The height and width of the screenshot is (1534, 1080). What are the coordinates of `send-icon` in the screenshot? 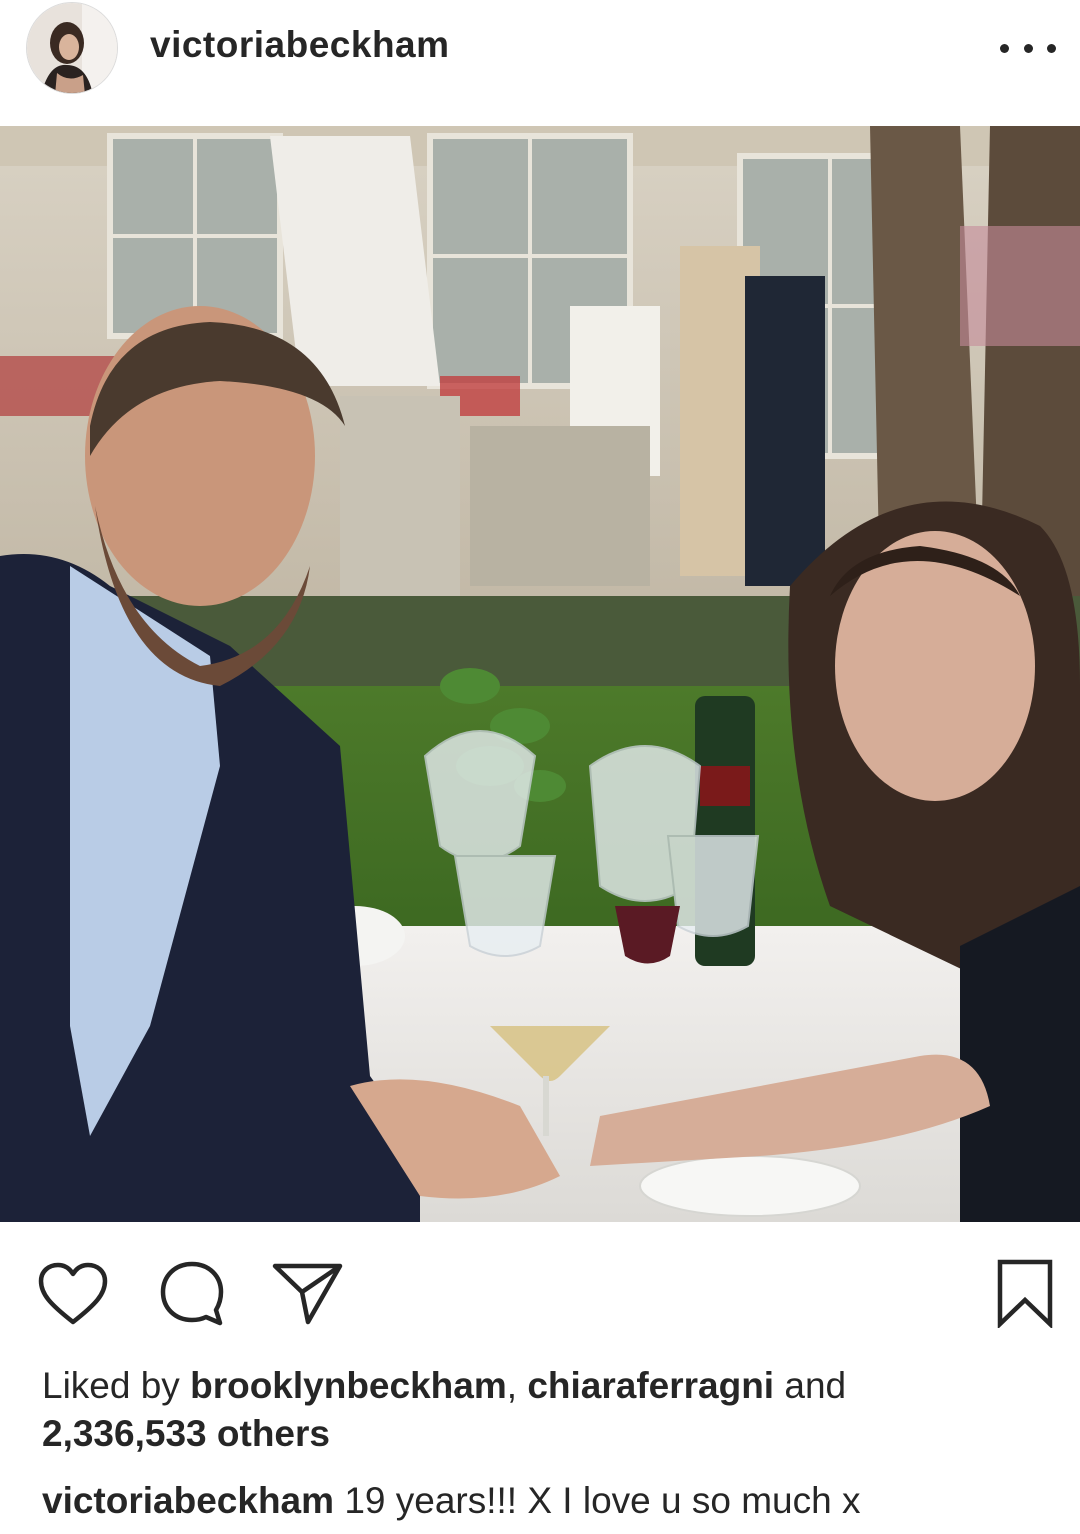 It's located at (308, 1296).